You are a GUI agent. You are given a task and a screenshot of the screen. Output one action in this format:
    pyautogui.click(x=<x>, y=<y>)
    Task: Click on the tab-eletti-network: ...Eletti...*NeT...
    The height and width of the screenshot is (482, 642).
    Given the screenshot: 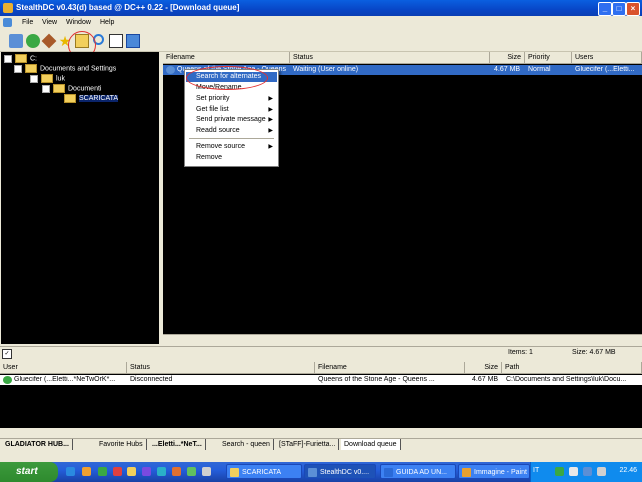 What is the action you would take?
    pyautogui.click(x=177, y=444)
    